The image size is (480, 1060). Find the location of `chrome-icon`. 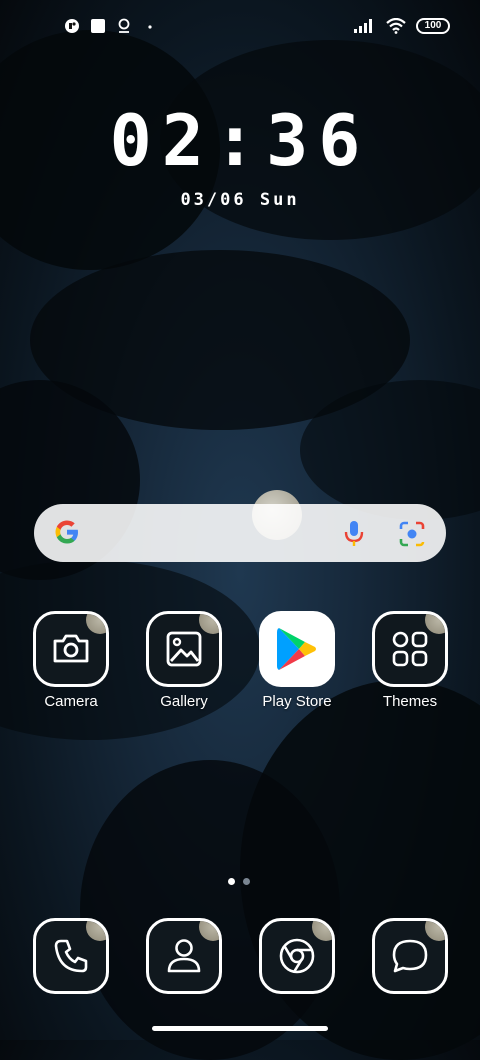

chrome-icon is located at coordinates (297, 956).